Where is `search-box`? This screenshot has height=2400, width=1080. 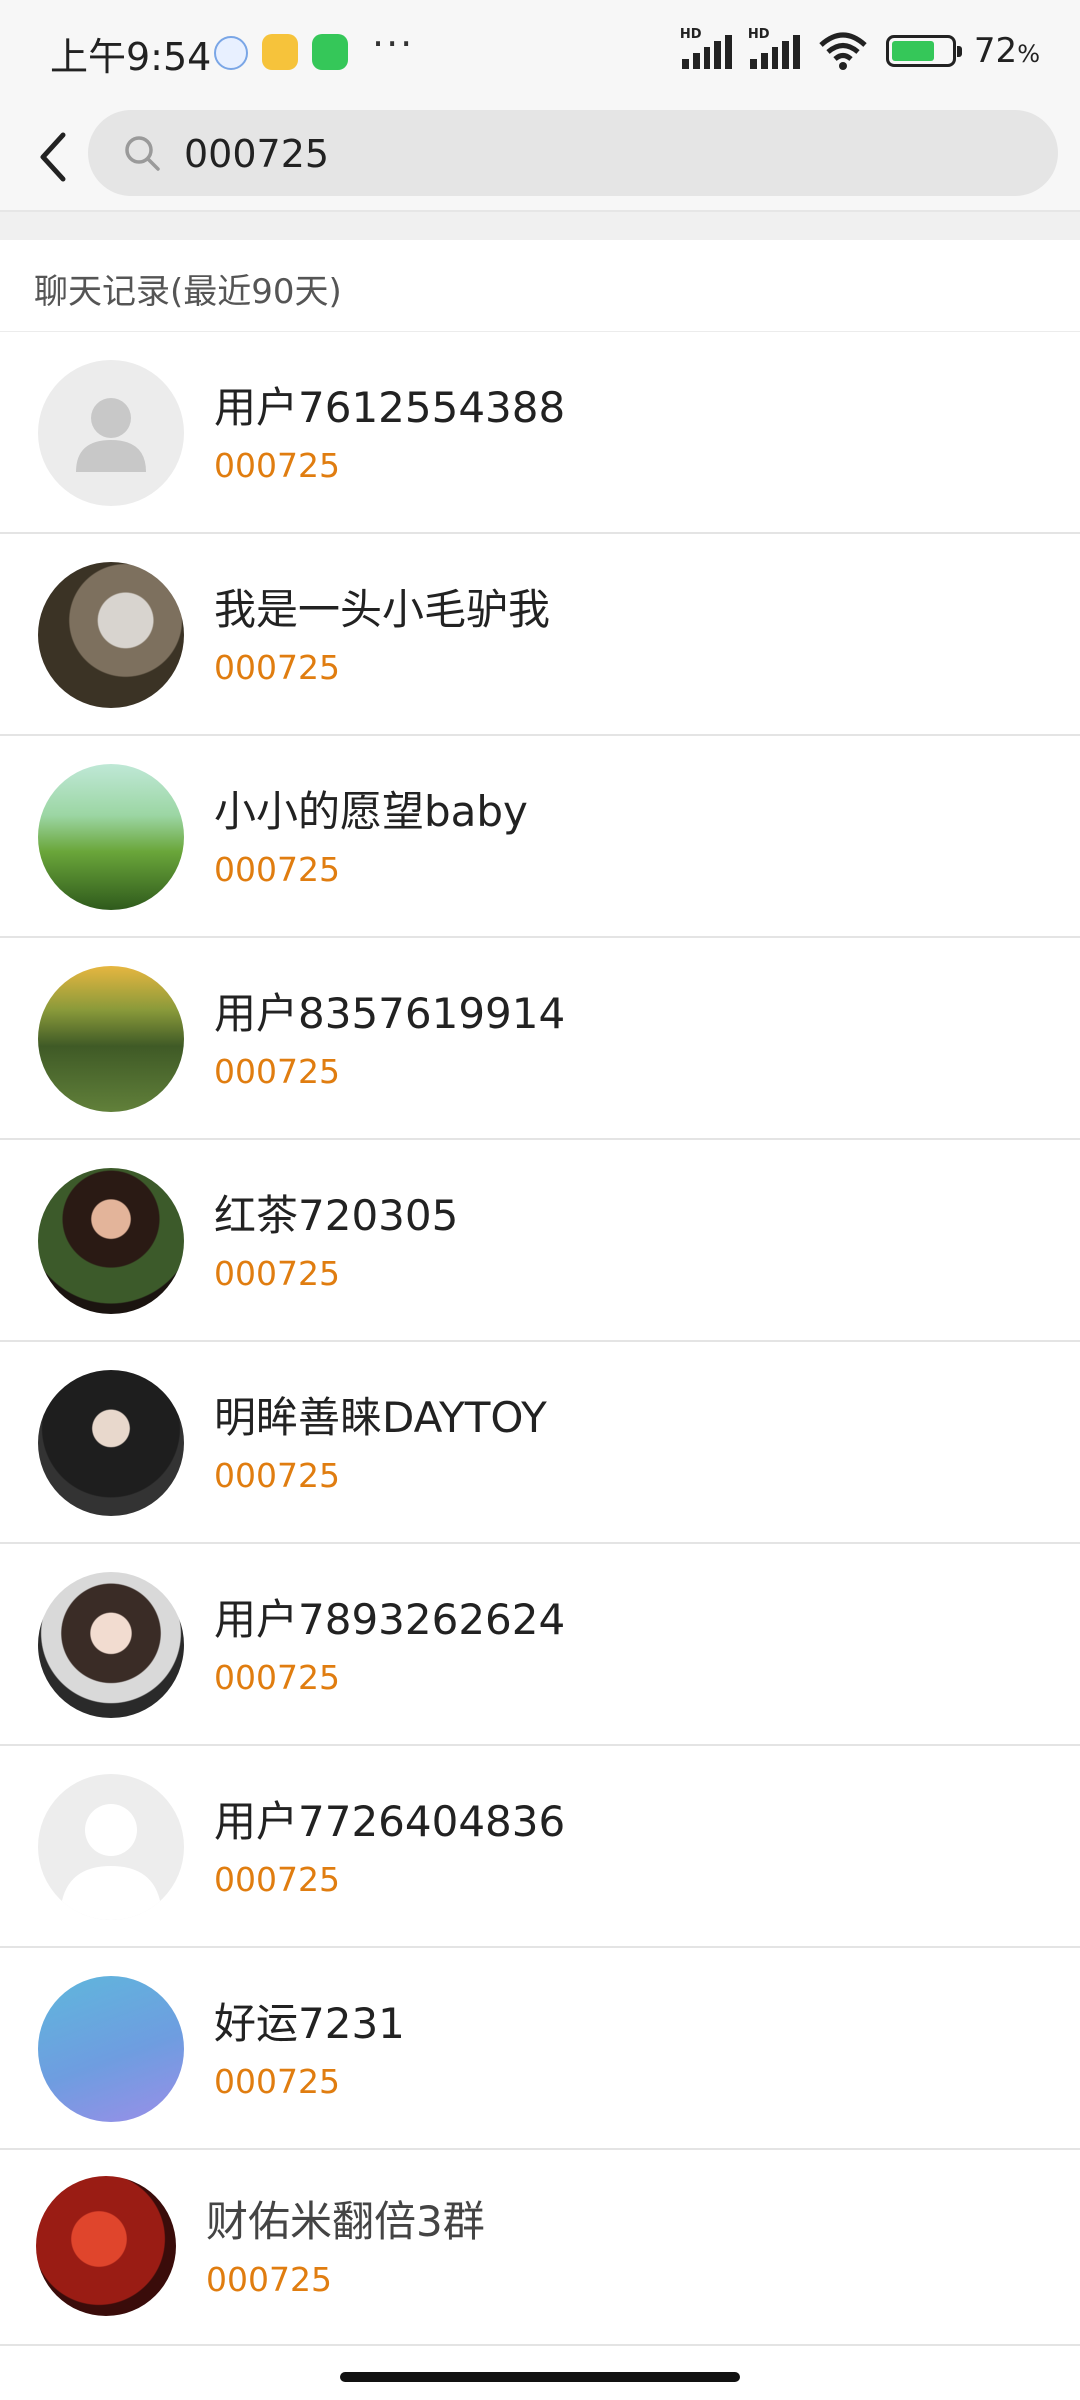 search-box is located at coordinates (573, 154).